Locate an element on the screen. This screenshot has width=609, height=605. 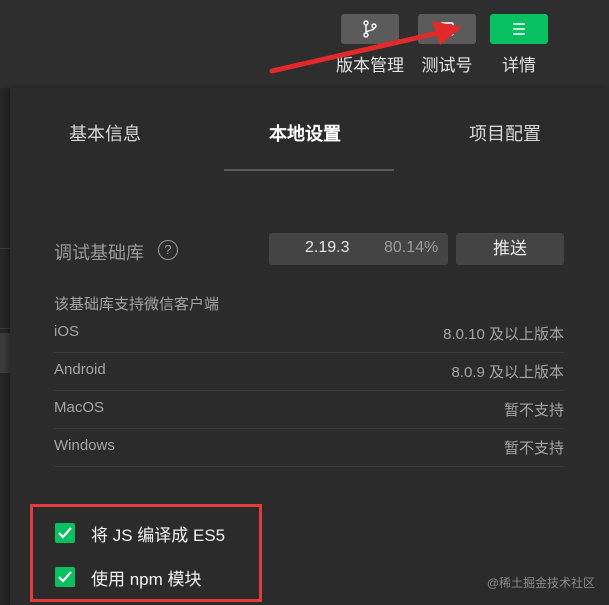
debug-lib-row: 调试基础库 ? 2.19.3 80.14% 推送 is located at coordinates (309, 250).